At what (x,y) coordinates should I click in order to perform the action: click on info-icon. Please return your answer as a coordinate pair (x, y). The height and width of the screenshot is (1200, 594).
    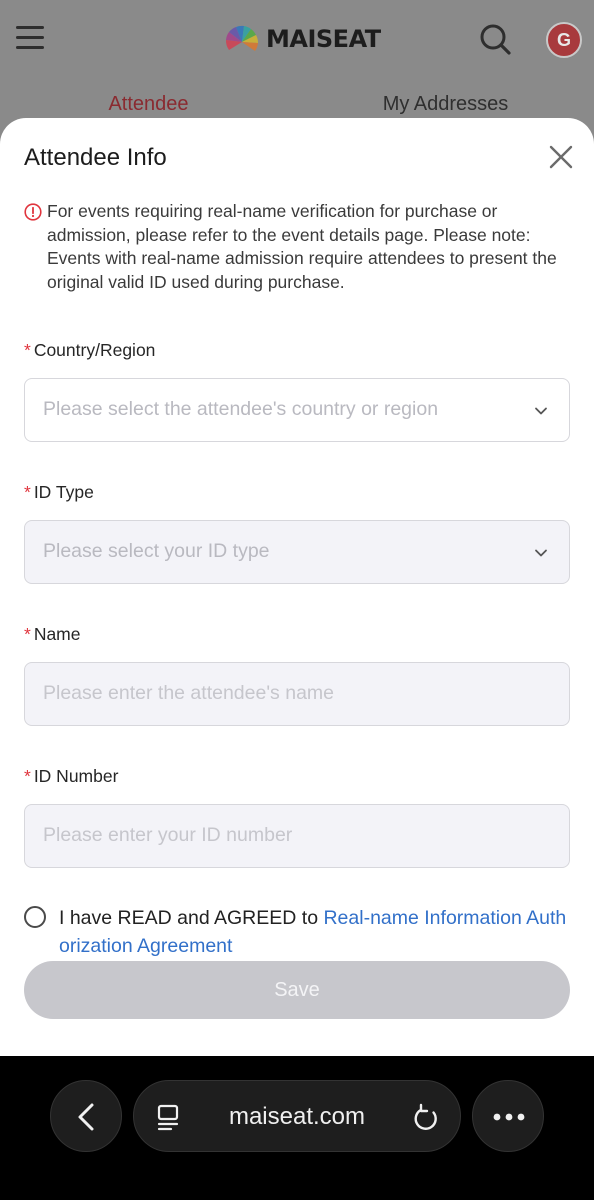
    Looking at the image, I should click on (33, 212).